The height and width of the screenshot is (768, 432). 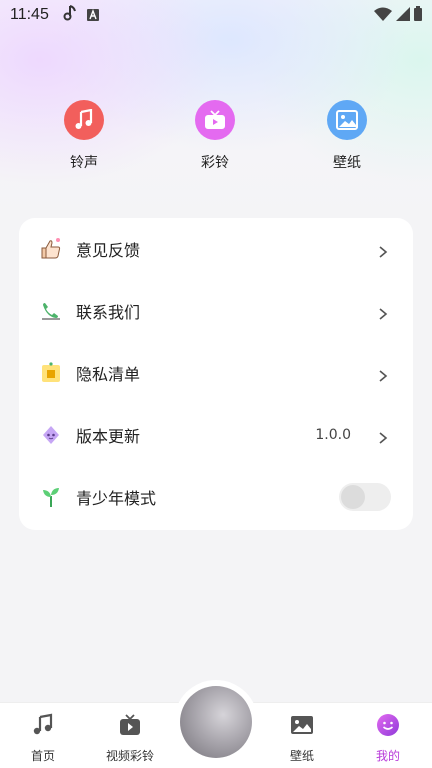 I want to click on privacy-list-icon, so click(x=51, y=373).